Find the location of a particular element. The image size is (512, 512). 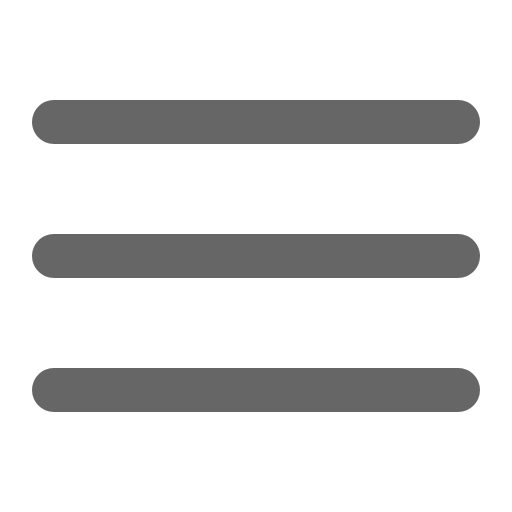

menu-bar-bottom is located at coordinates (256, 390).